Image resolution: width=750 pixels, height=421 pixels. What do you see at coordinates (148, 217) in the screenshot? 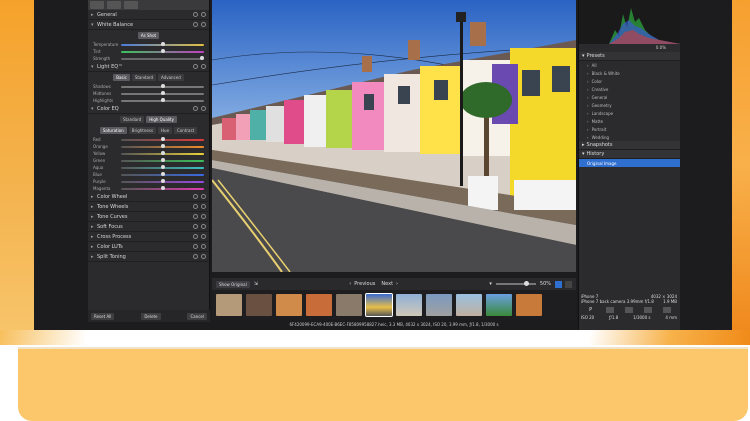
I see `section-tone-curves: ▸ Tone Curves` at bounding box center [148, 217].